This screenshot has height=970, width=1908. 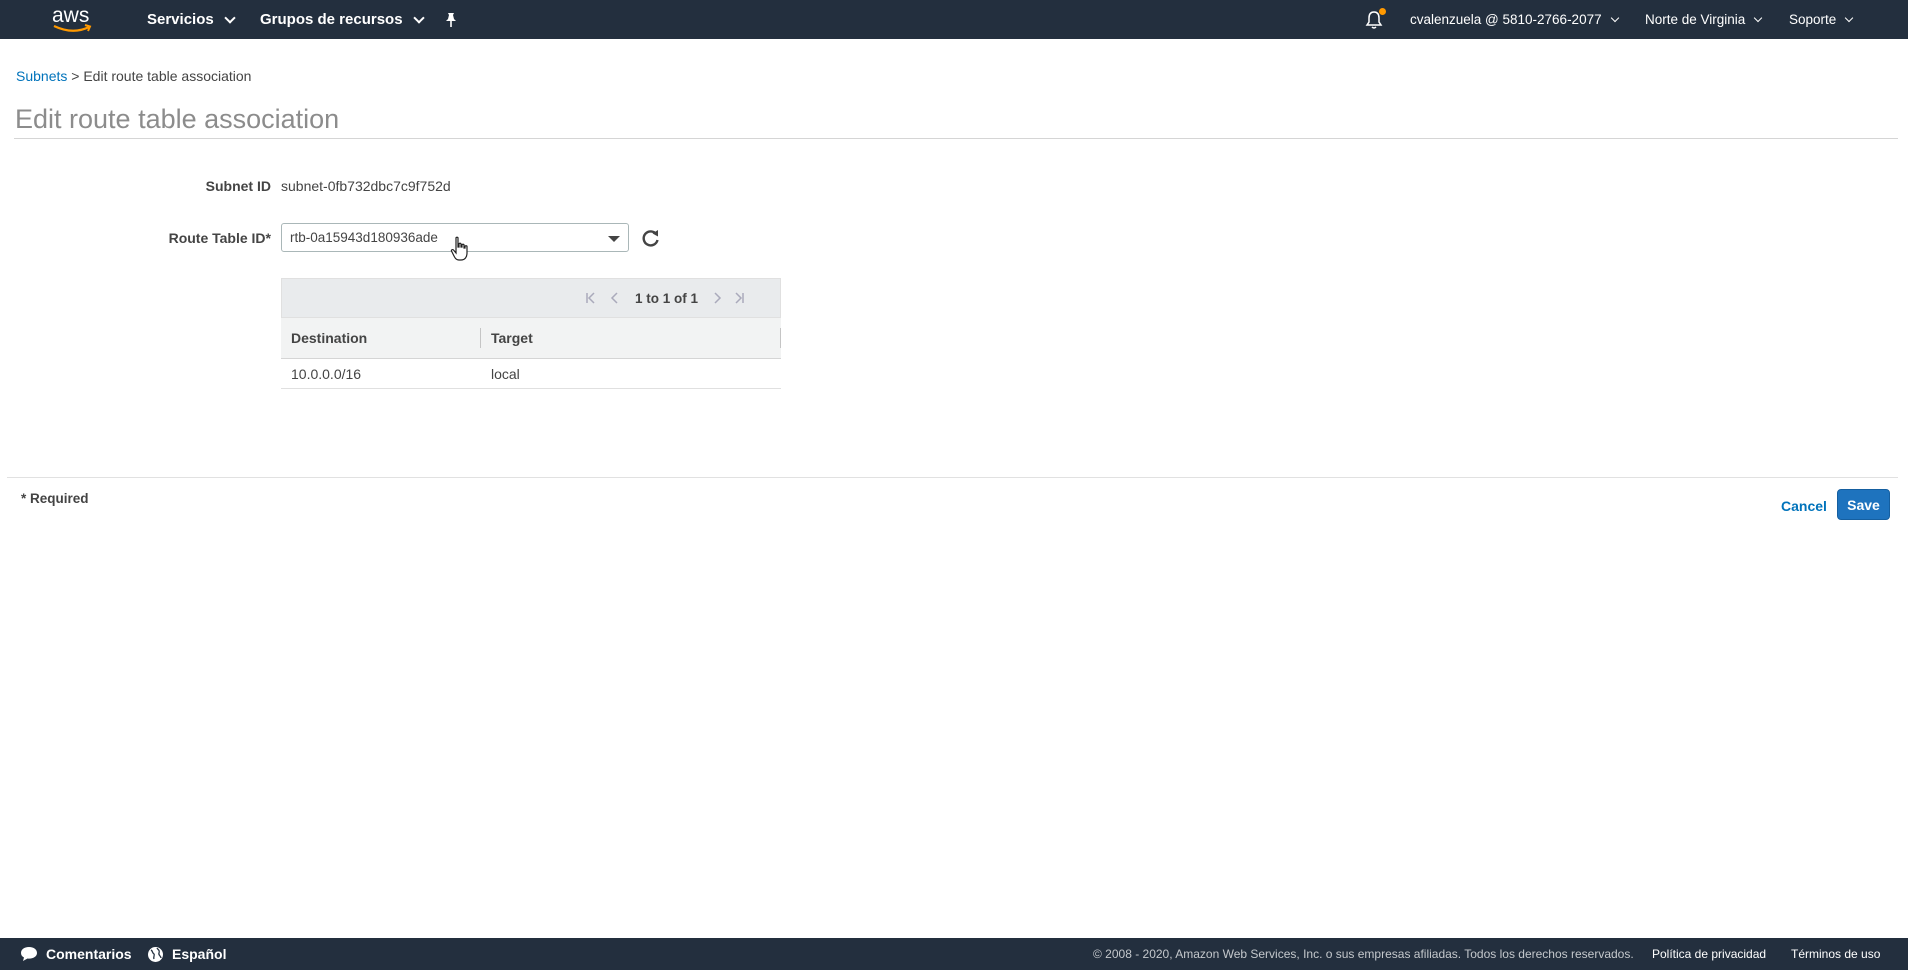 I want to click on speech-bubble-icon, so click(x=29, y=954).